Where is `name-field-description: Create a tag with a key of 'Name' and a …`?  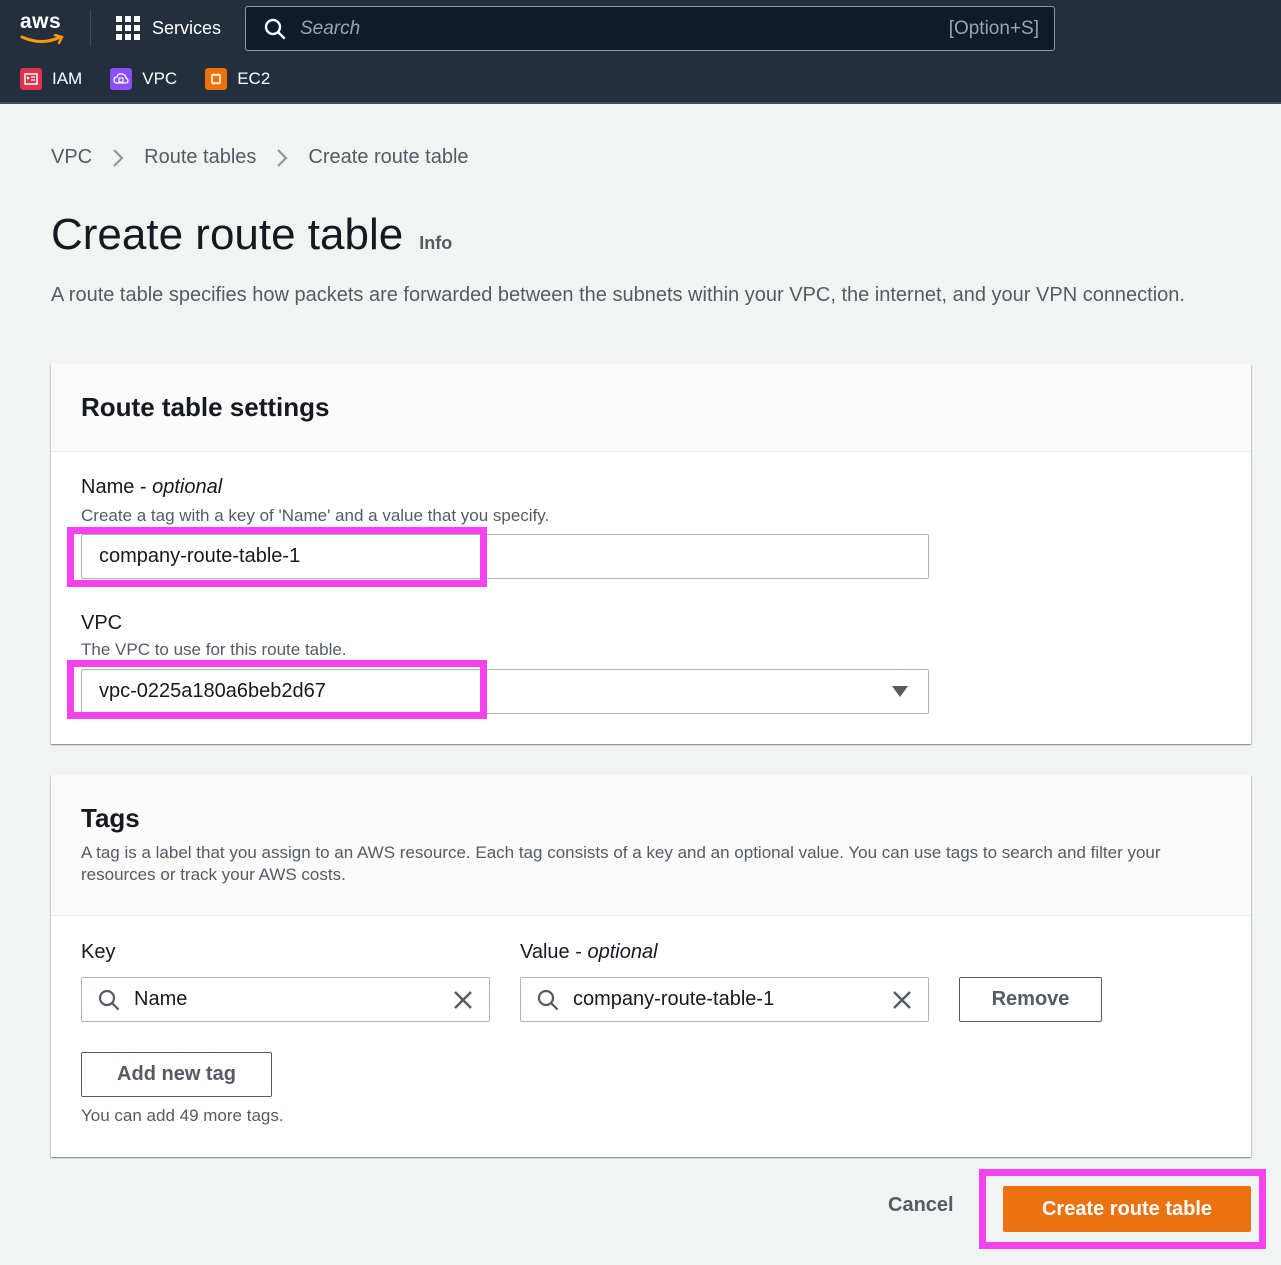 name-field-description: Create a tag with a key of 'Name' and a … is located at coordinates (315, 515).